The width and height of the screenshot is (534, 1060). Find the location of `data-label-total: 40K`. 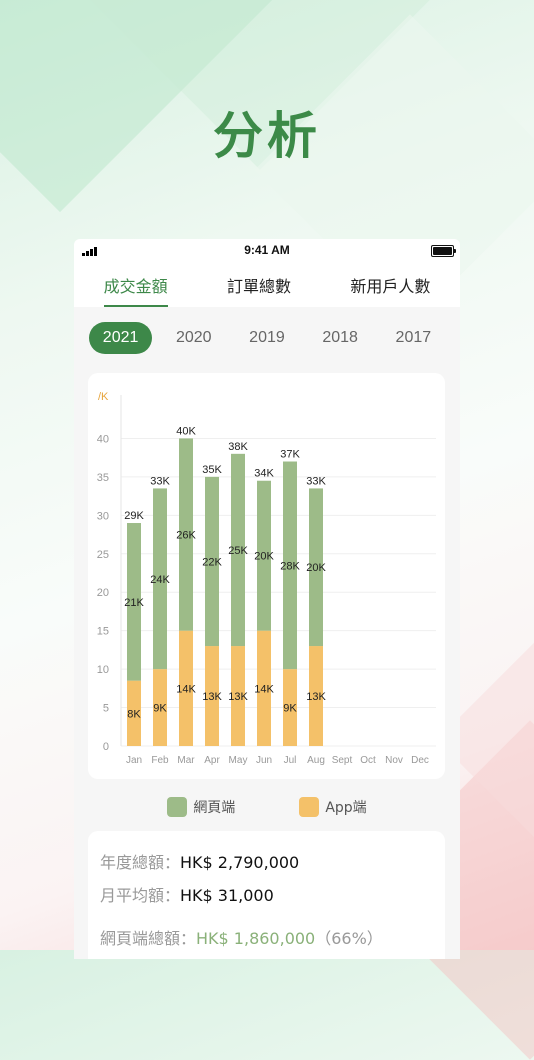

data-label-total: 40K is located at coordinates (186, 431).